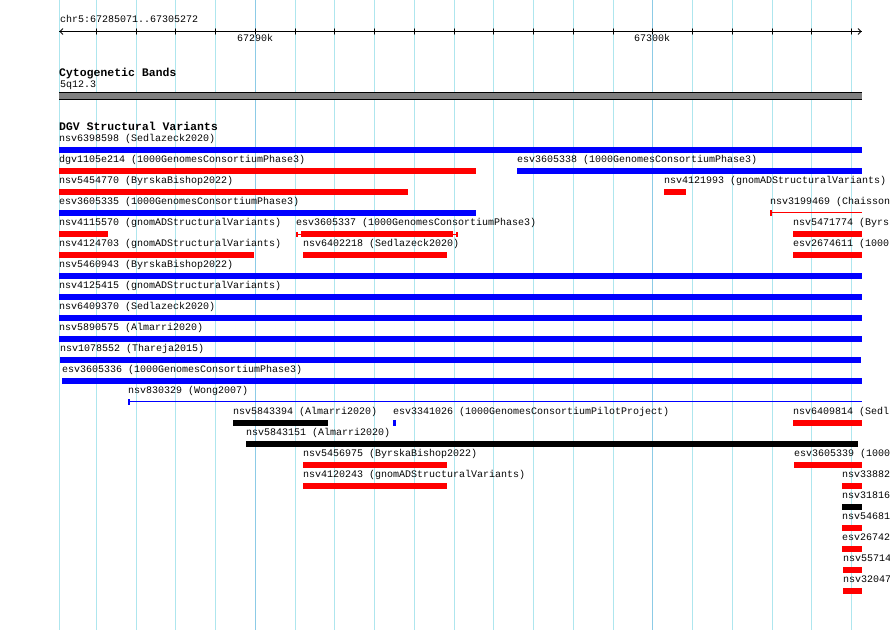 This screenshot has width=890, height=630. What do you see at coordinates (318, 434) in the screenshot?
I see `variant-label: nsv5843151 (Almarri2020)` at bounding box center [318, 434].